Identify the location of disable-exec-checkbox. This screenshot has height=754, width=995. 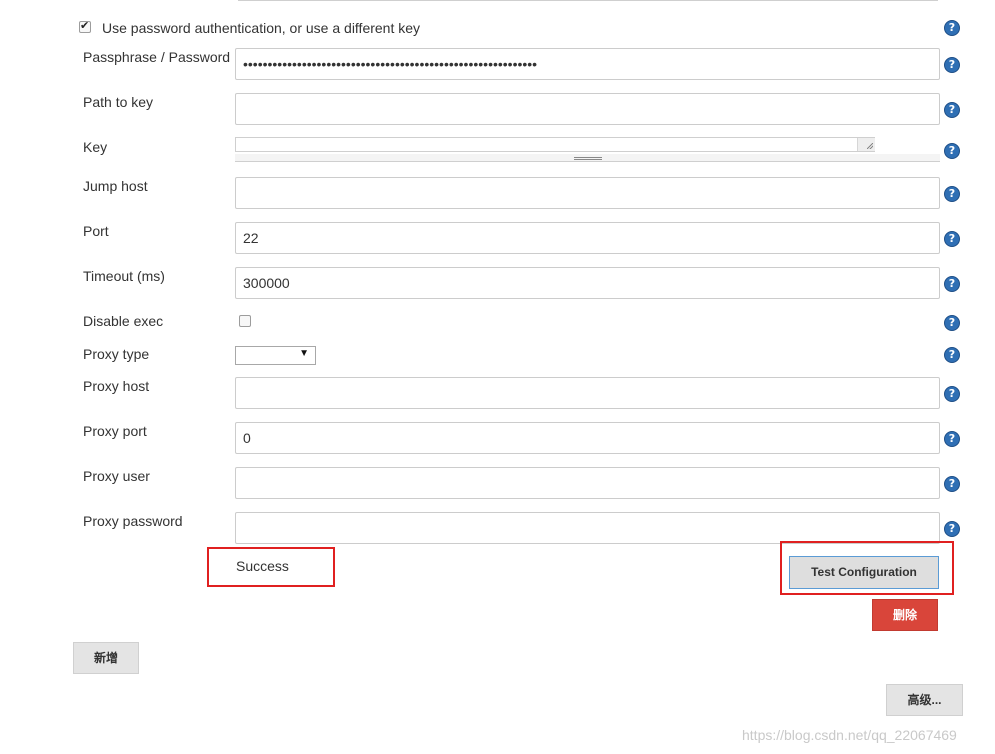
(245, 321).